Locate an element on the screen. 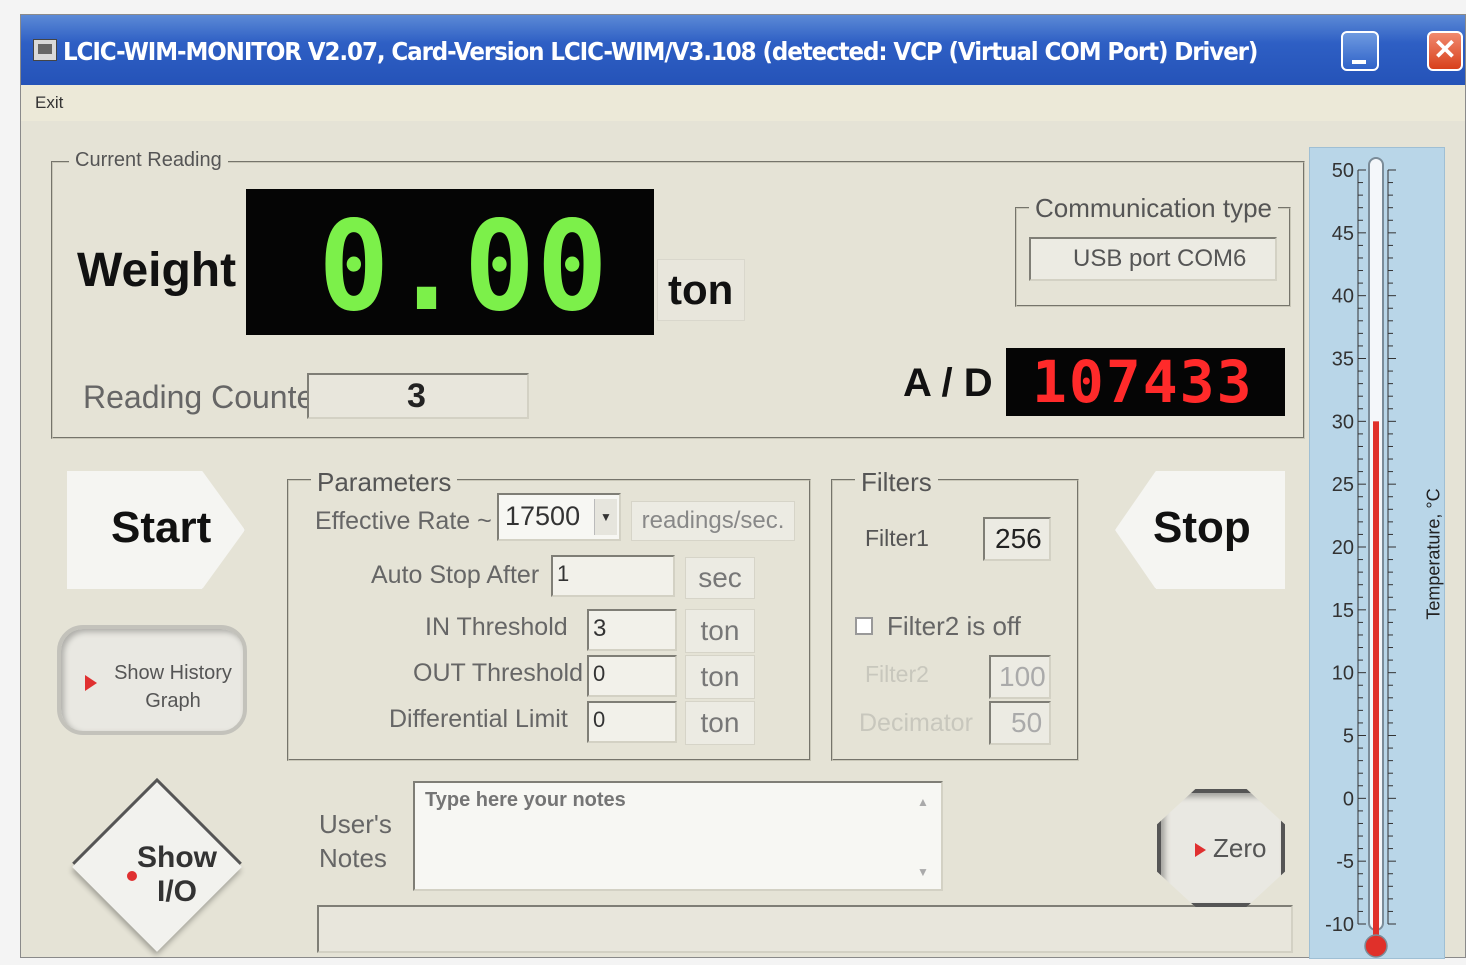 The width and height of the screenshot is (1466, 965). close-icon: ✕ is located at coordinates (1445, 49).